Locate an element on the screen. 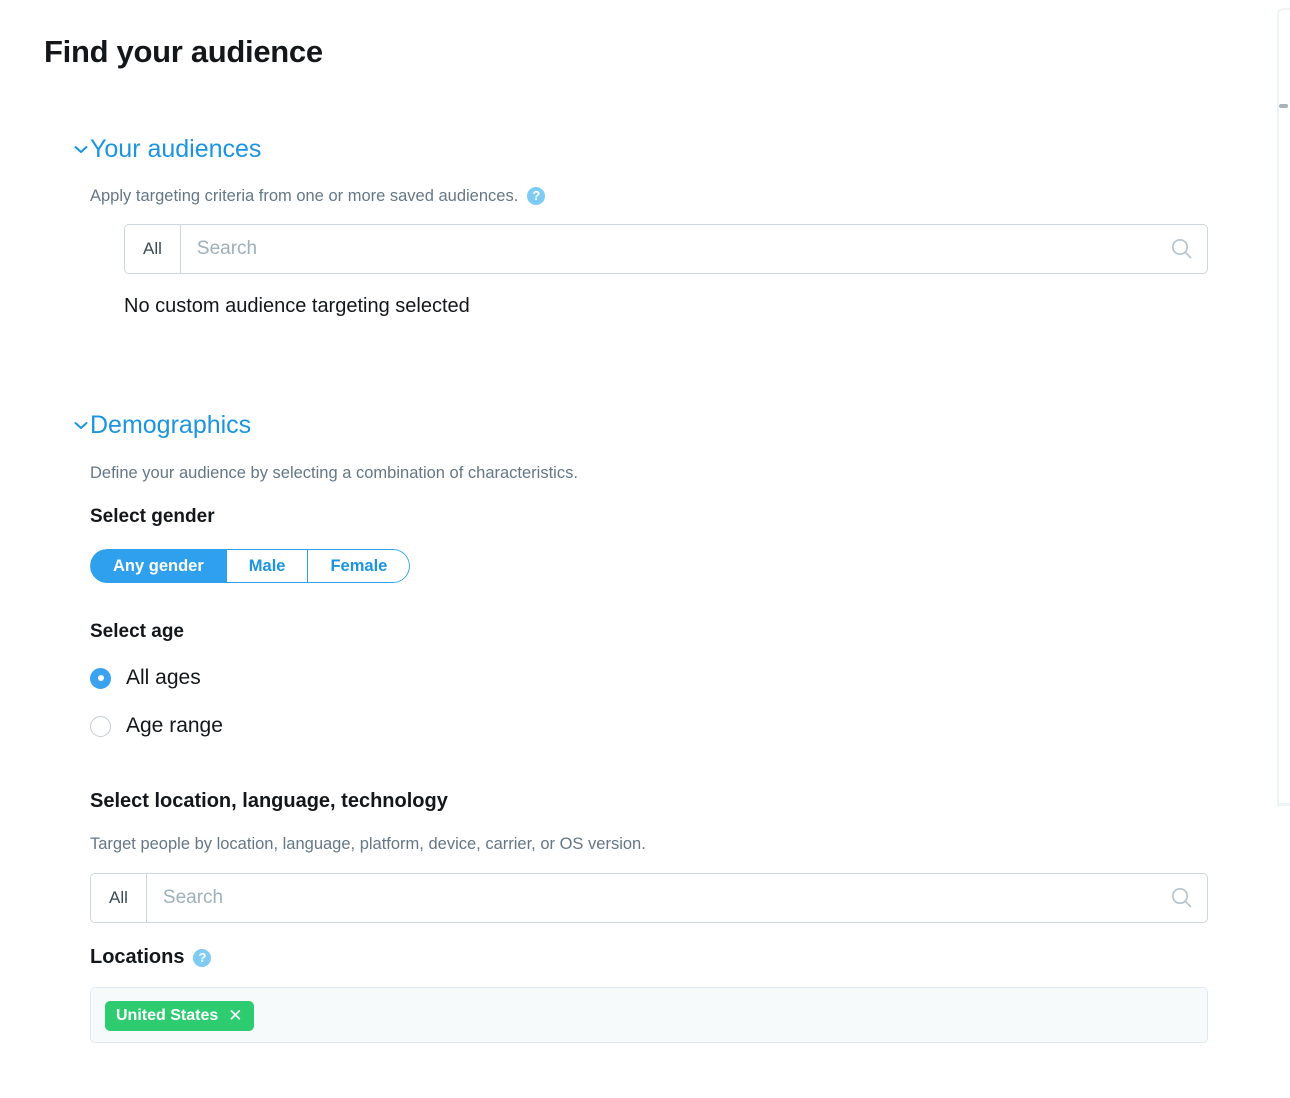 The width and height of the screenshot is (1290, 1098). age-option-age-range-label: Age range is located at coordinates (174, 725).